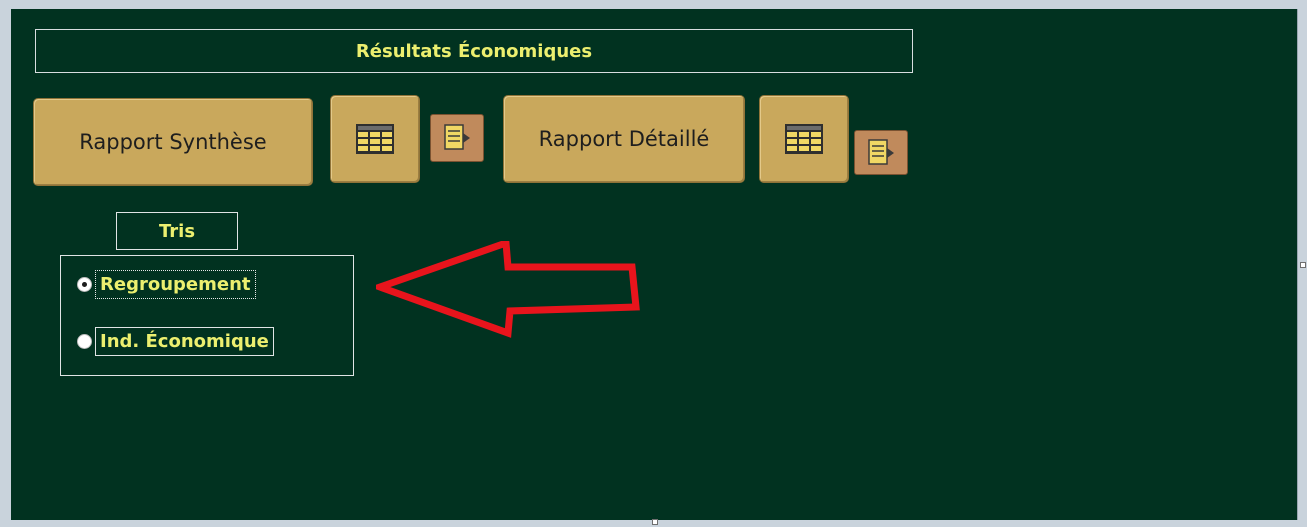 Image resolution: width=1307 pixels, height=527 pixels. What do you see at coordinates (207, 315) in the screenshot?
I see `sort-option-group: Regroupement Ind. Économique` at bounding box center [207, 315].